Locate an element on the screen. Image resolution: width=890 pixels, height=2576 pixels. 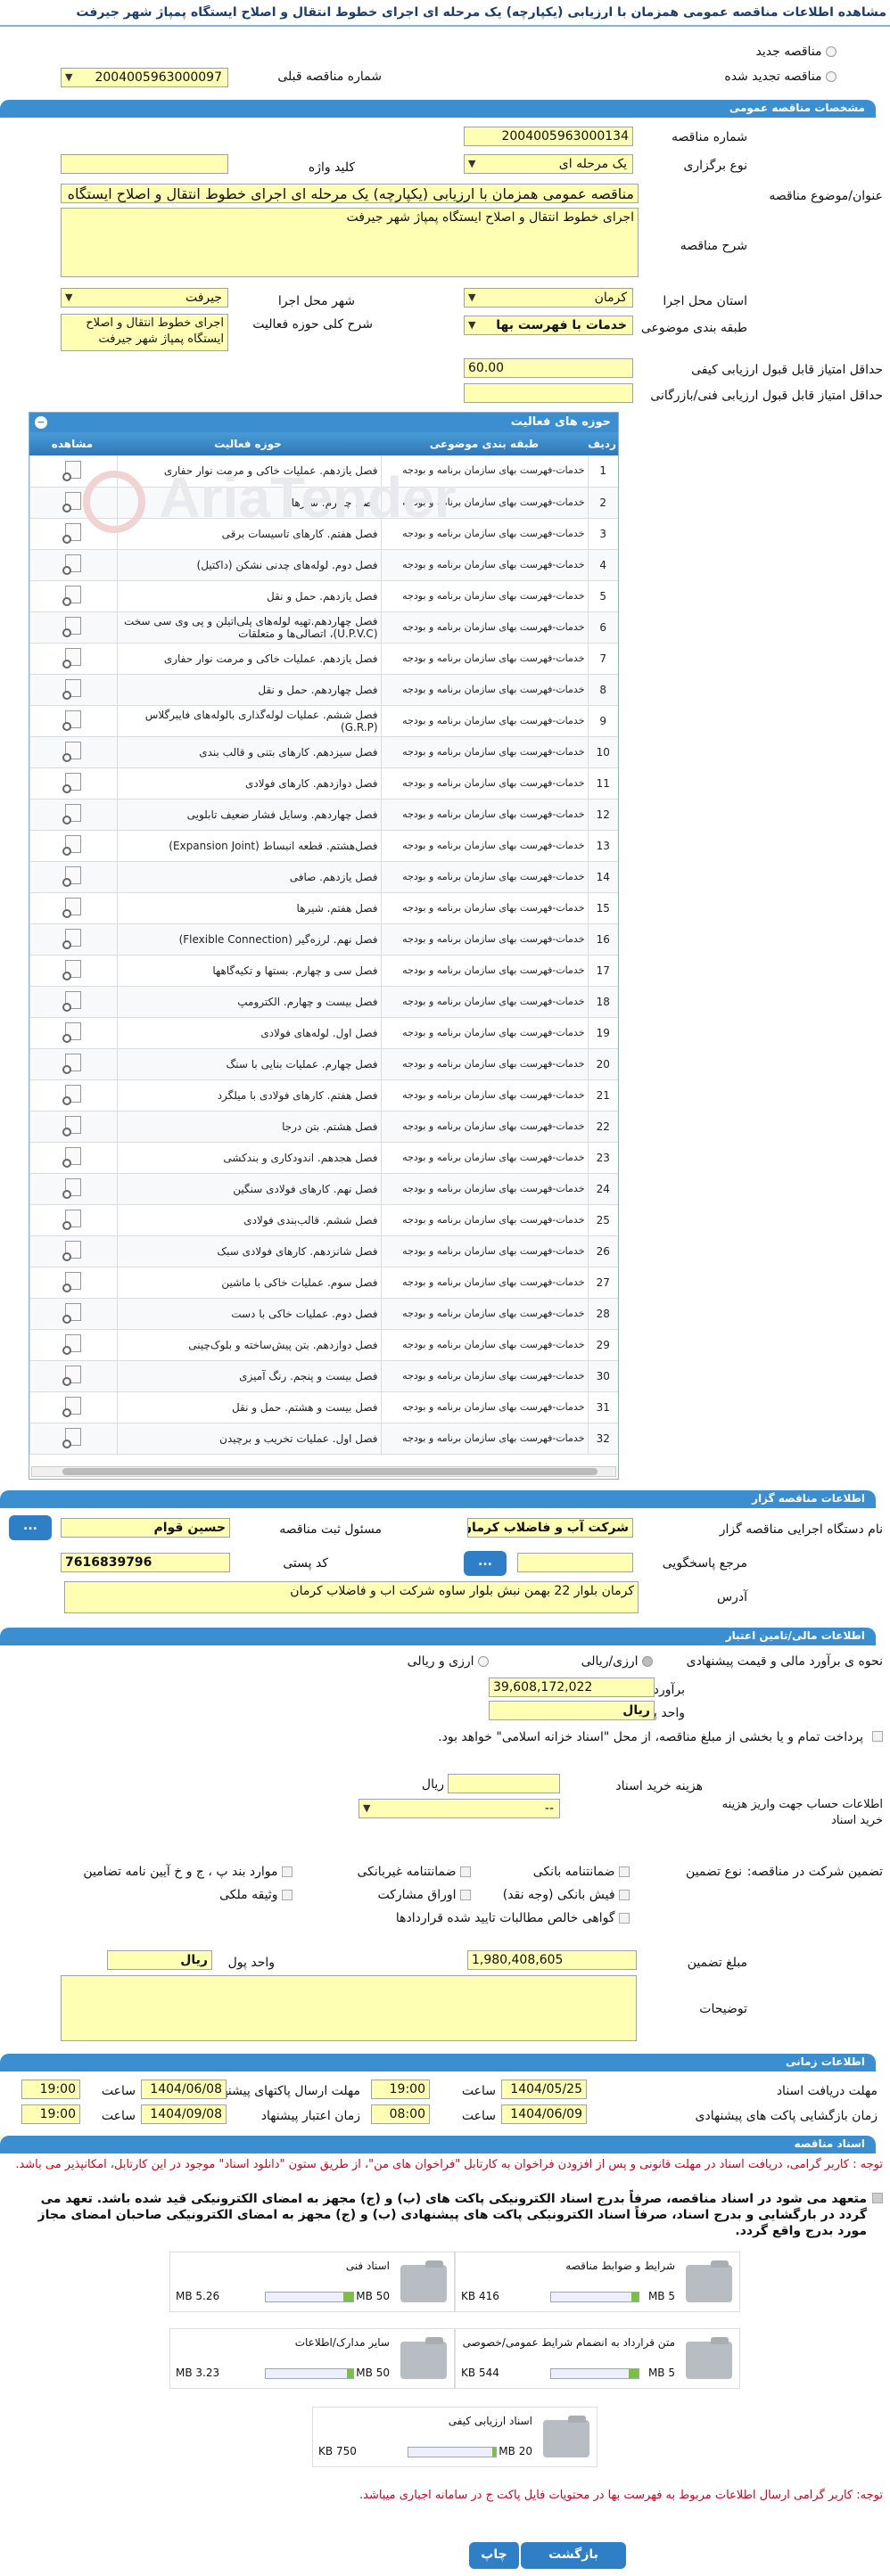
g-property-checkbox is located at coordinates (287, 1895).